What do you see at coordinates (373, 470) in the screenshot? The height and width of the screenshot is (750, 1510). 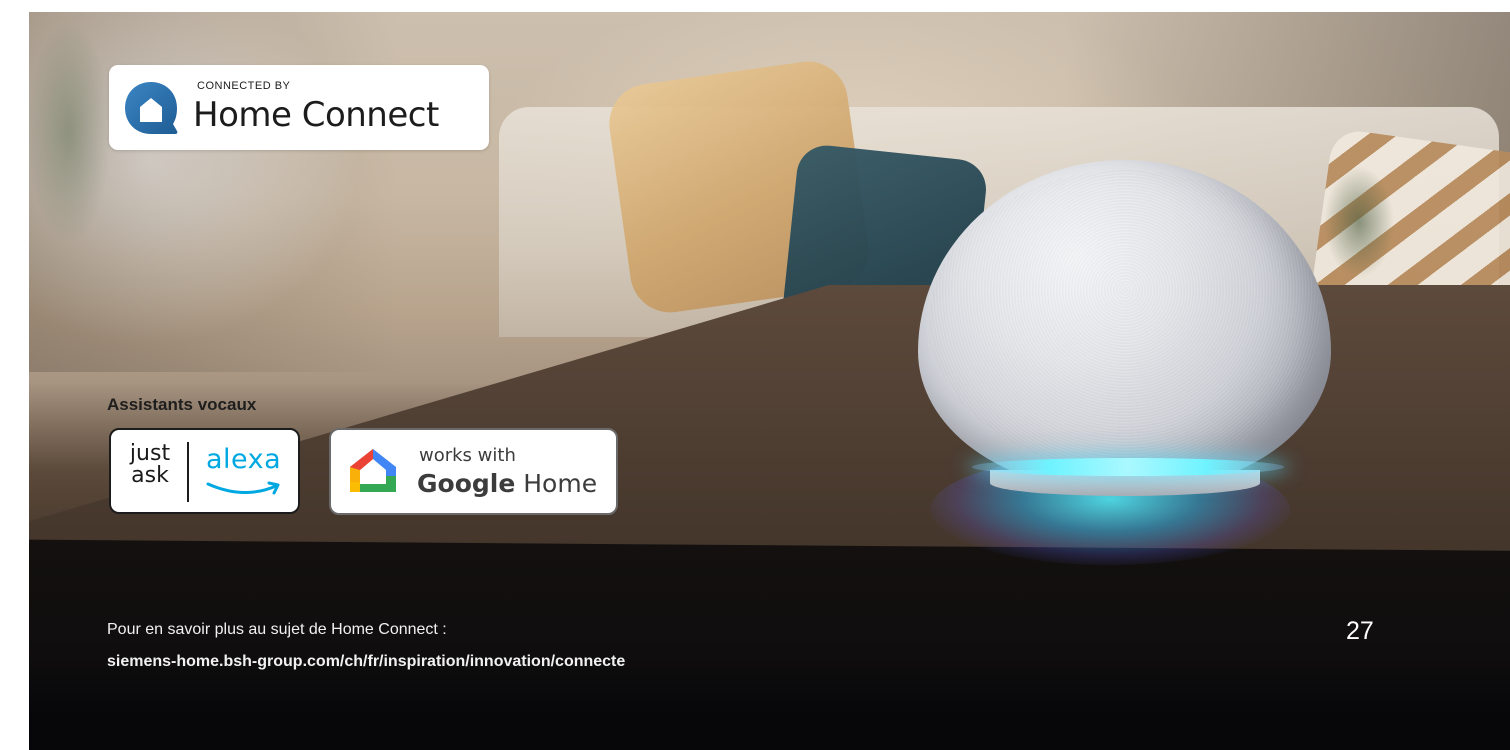 I see `google-home-icon` at bounding box center [373, 470].